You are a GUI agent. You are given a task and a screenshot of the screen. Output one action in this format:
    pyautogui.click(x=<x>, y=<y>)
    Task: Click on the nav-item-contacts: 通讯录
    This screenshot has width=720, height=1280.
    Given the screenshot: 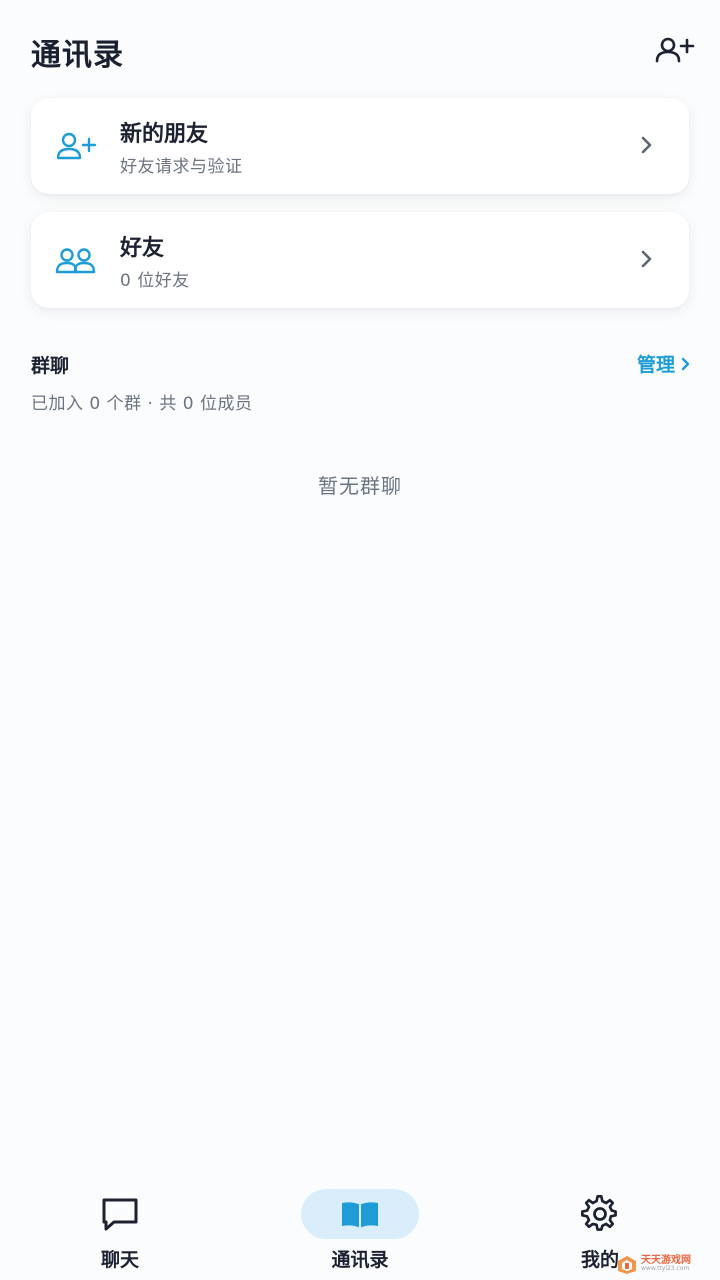 What is the action you would take?
    pyautogui.click(x=360, y=1225)
    